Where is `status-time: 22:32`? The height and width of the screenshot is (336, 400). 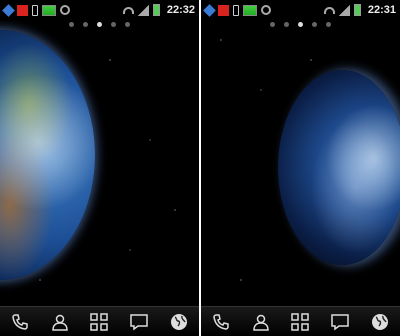
status-time: 22:32 is located at coordinates (180, 10).